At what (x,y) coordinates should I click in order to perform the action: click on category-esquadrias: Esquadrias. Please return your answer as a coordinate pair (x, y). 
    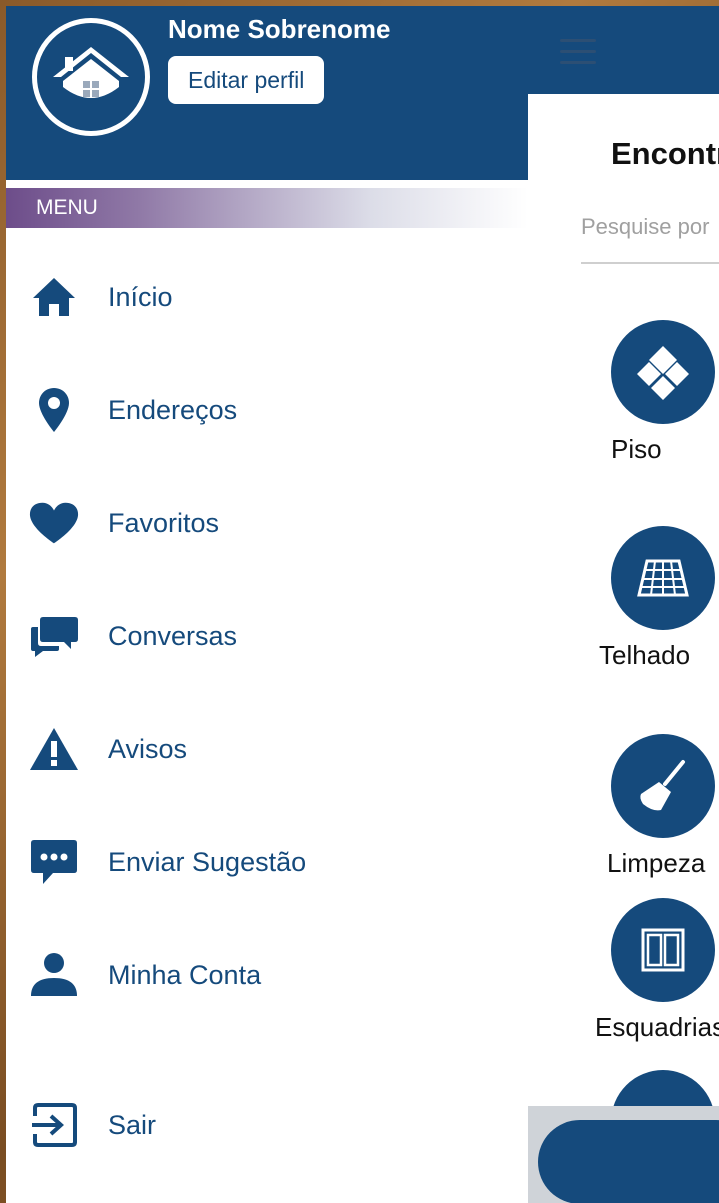
    Looking at the image, I should click on (657, 970).